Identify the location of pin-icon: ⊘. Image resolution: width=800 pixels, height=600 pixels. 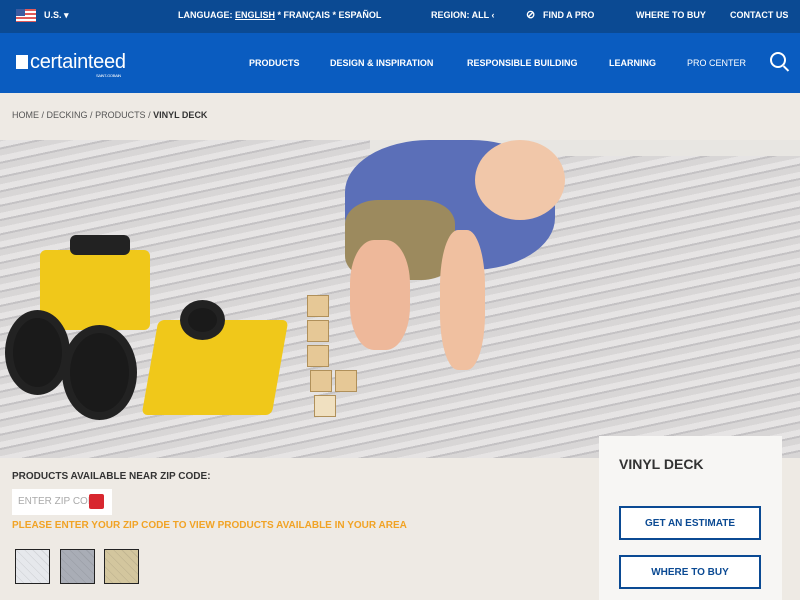
(531, 15).